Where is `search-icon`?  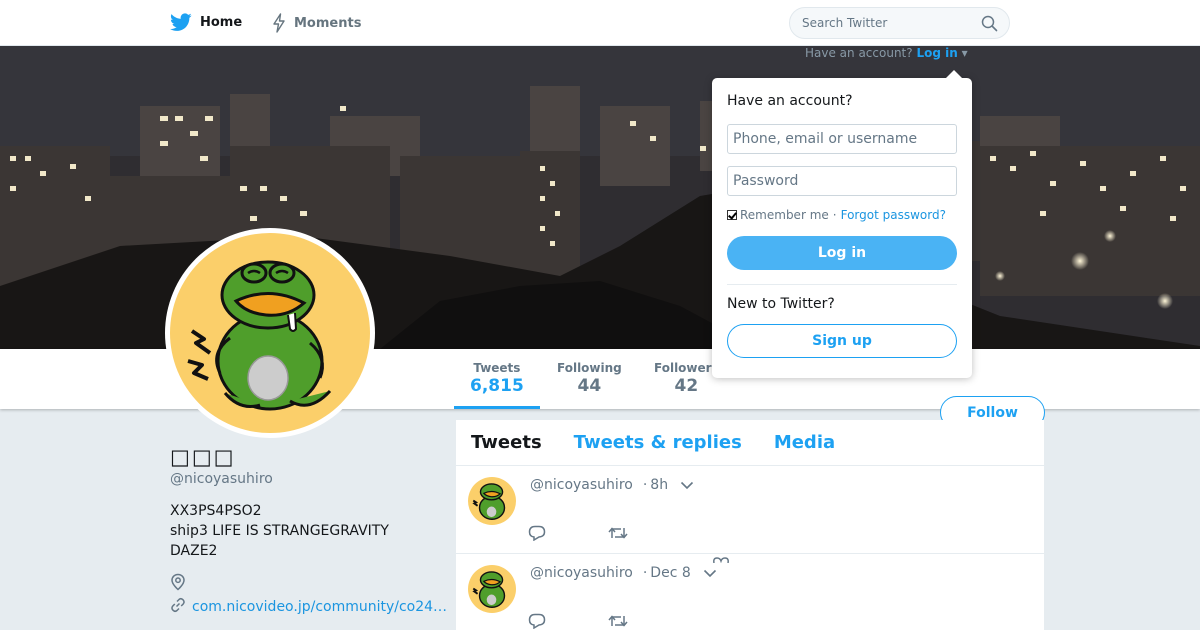 search-icon is located at coordinates (989, 25).